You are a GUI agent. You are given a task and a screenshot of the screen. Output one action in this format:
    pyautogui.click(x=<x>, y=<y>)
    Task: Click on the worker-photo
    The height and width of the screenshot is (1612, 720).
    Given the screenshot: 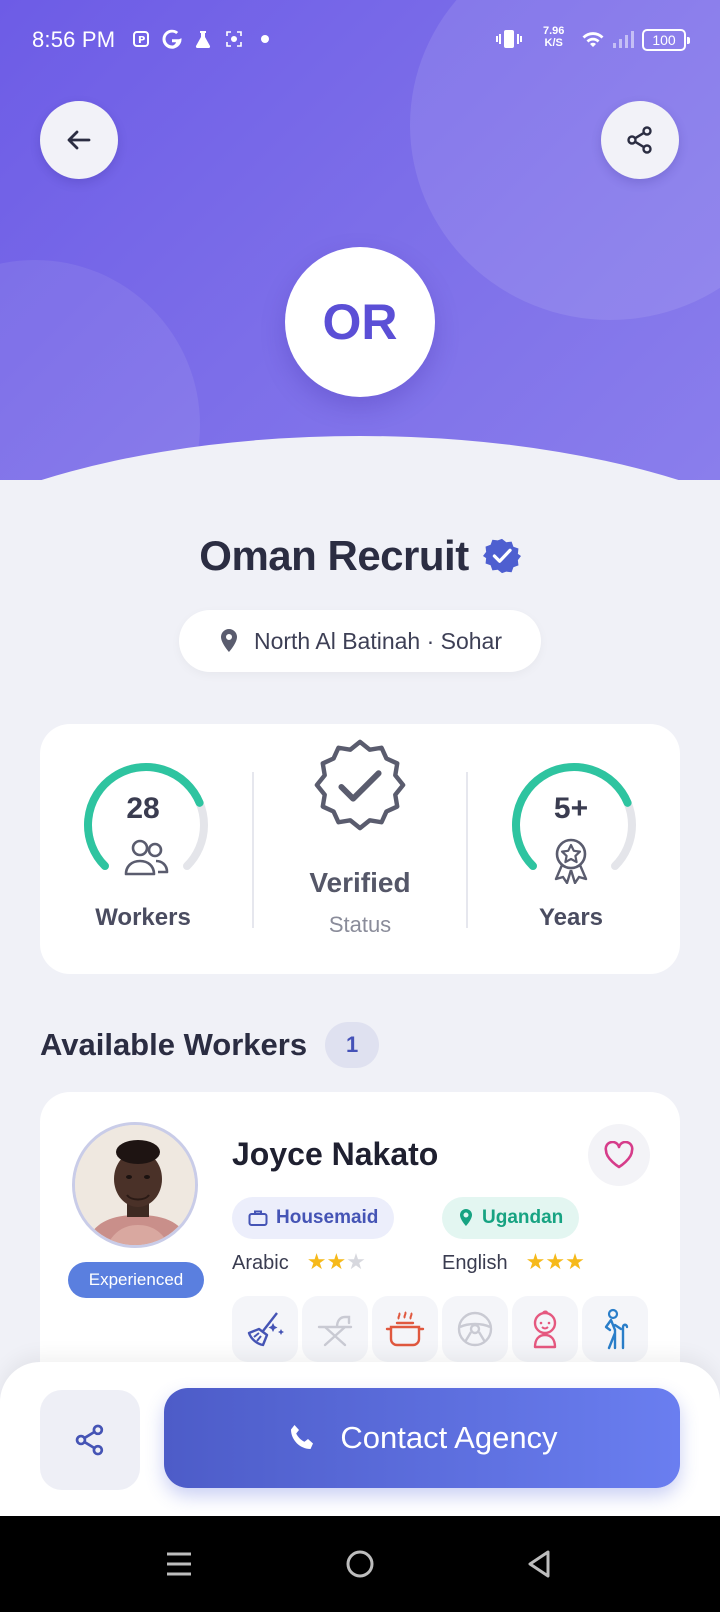 What is the action you would take?
    pyautogui.click(x=135, y=1185)
    